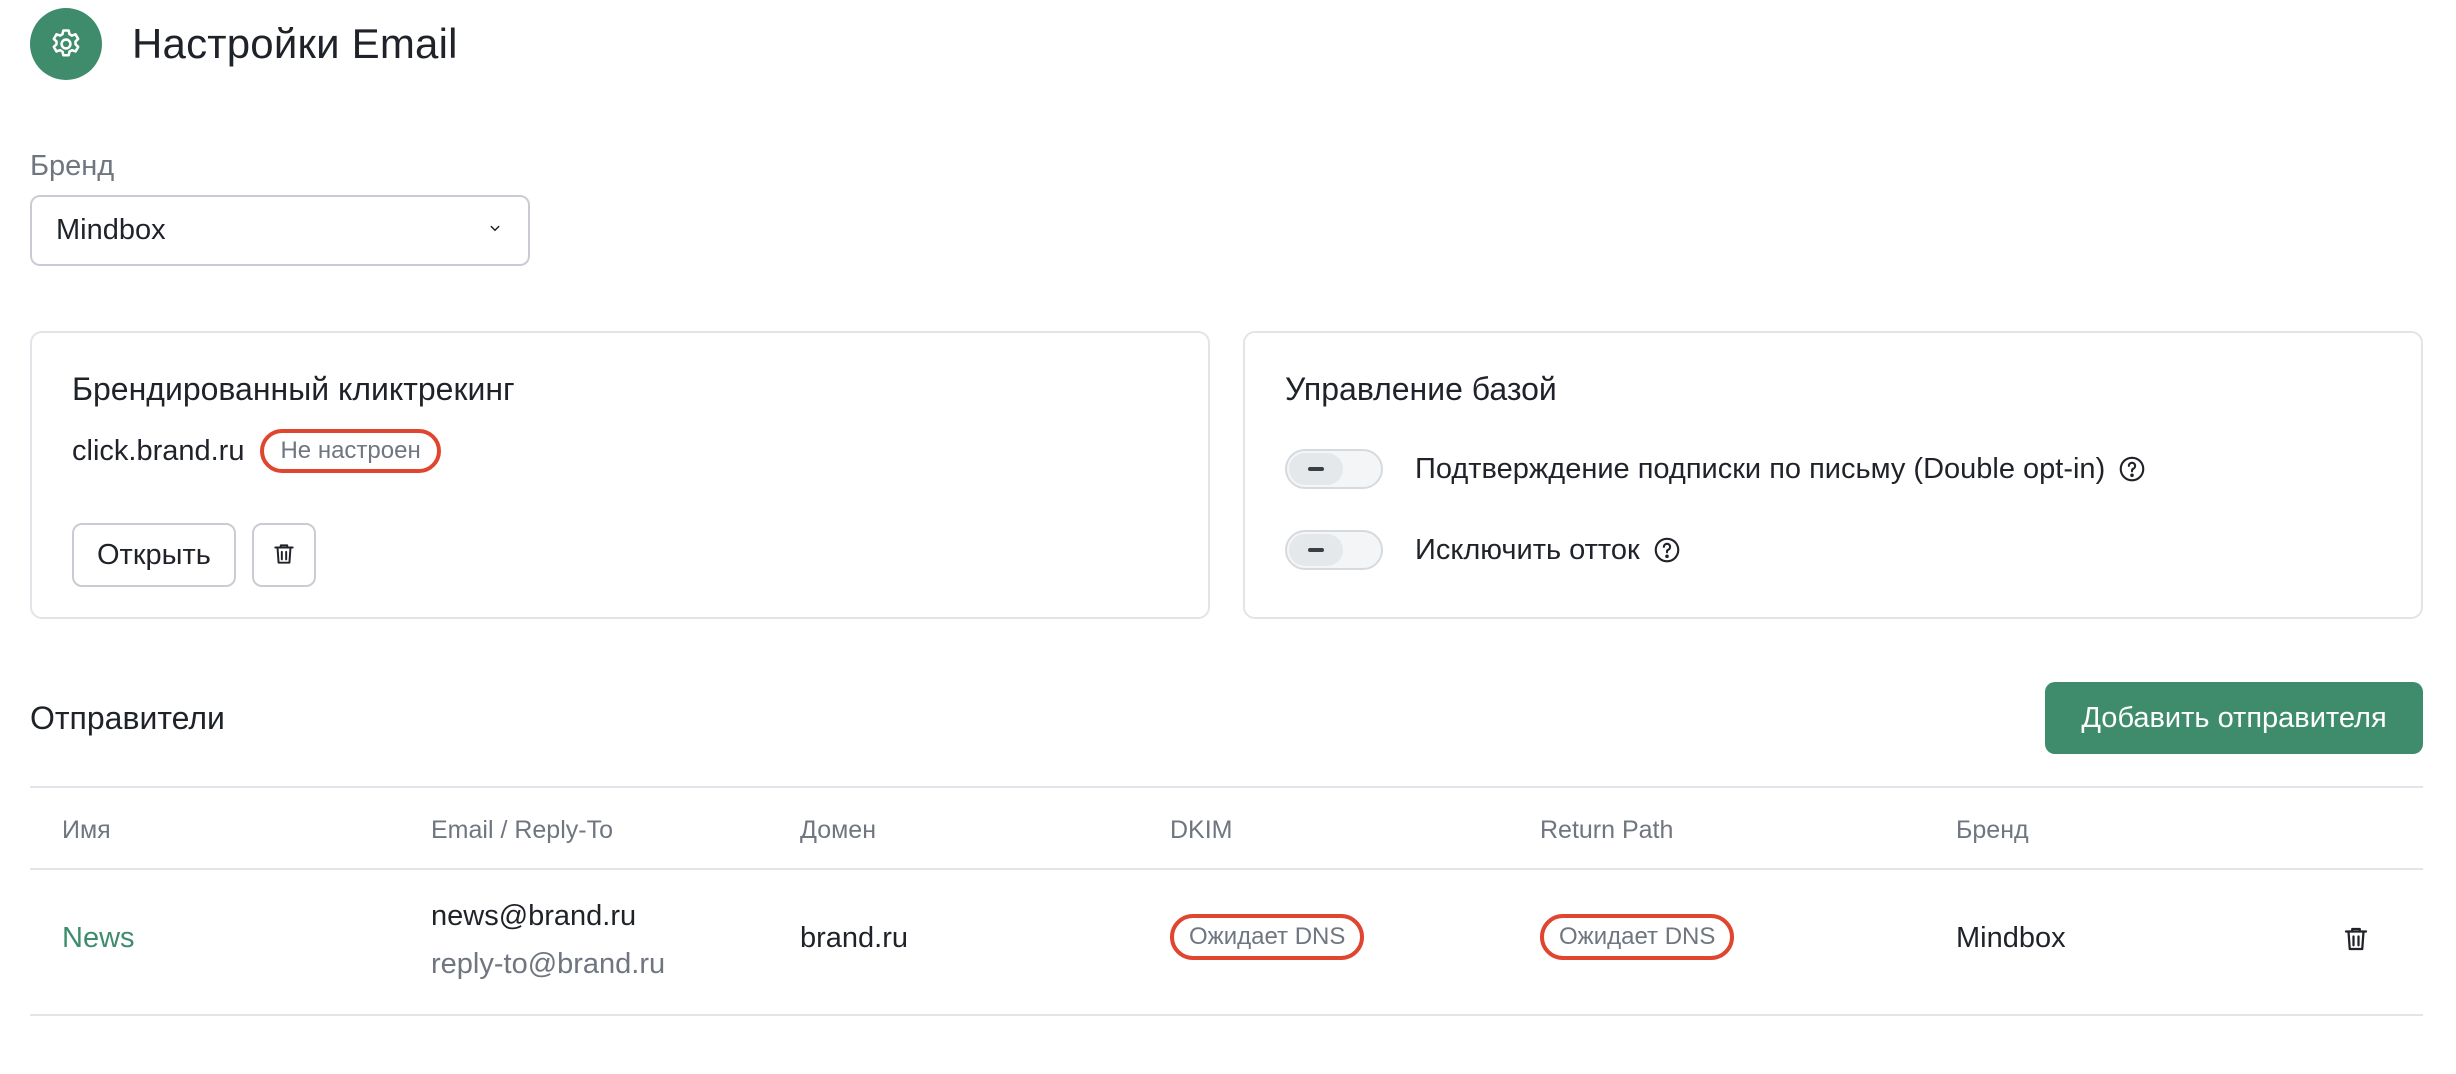  I want to click on brand-select: Mindbox, so click(280, 230).